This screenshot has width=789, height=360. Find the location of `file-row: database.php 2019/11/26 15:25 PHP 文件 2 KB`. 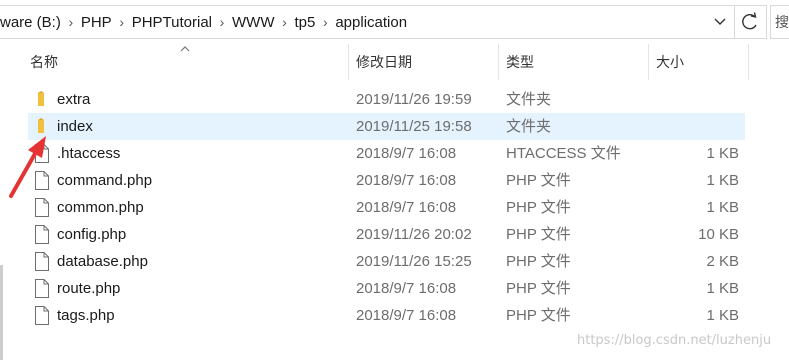

file-row: database.php 2019/11/26 15:25 PHP 文件 2 KB is located at coordinates (386, 261).